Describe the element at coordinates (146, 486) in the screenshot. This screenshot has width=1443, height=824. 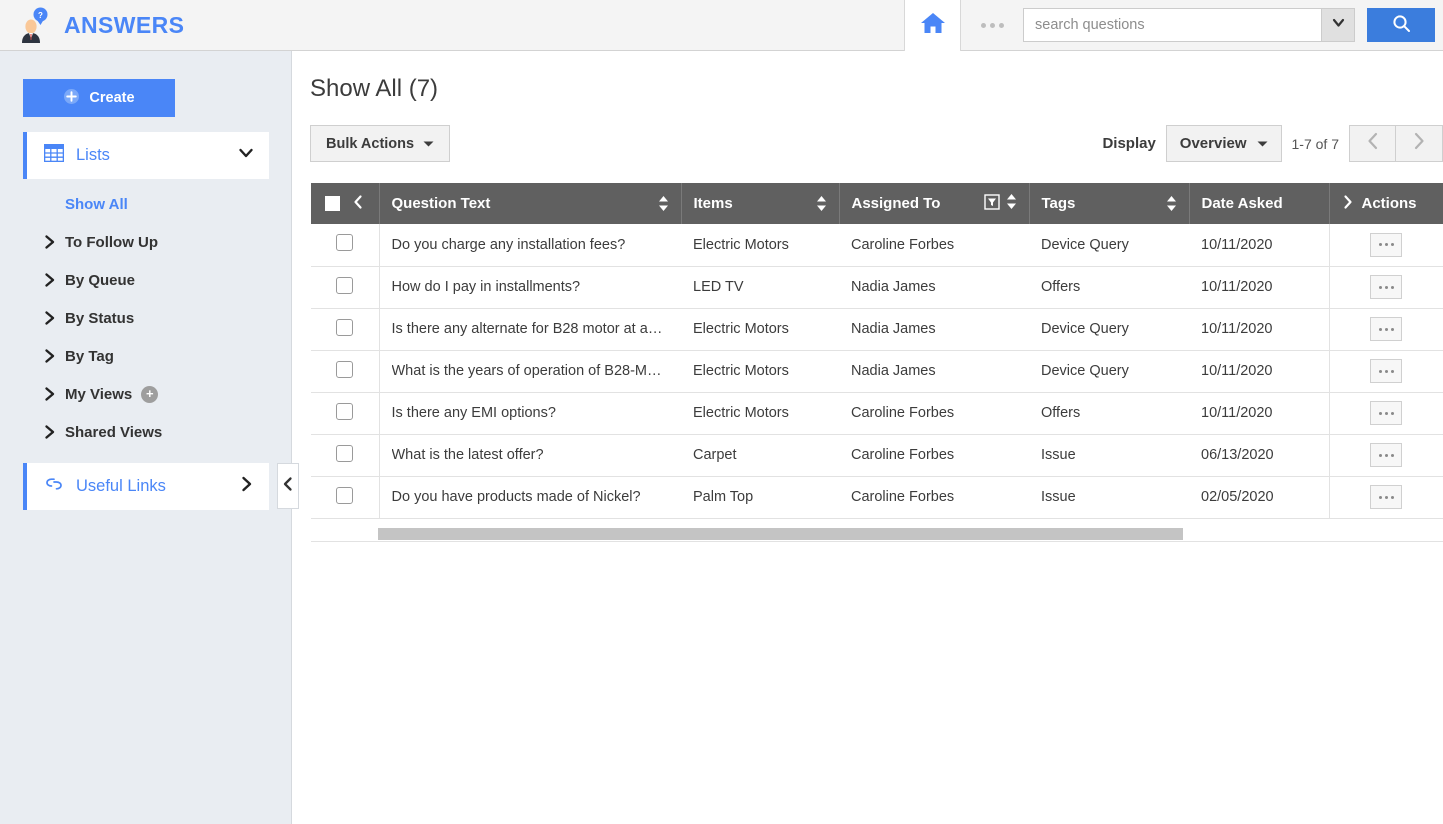
I see `sidebar-section-useful-links: Useful Links` at that location.